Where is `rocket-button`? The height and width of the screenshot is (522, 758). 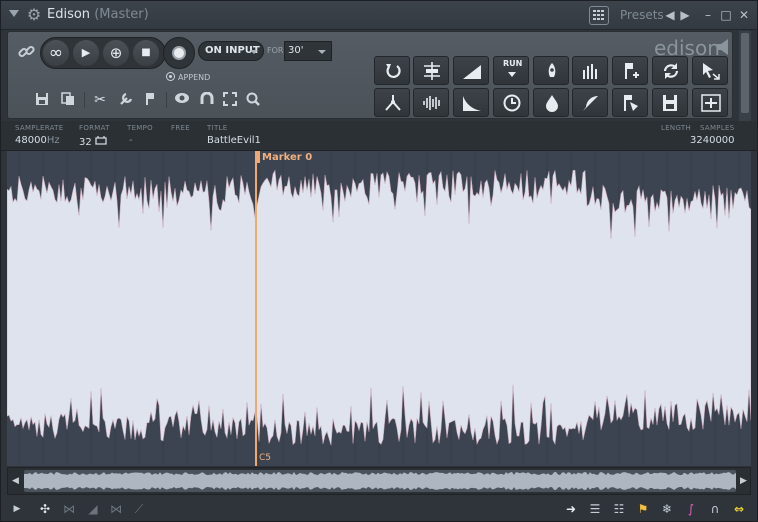
rocket-button is located at coordinates (551, 70).